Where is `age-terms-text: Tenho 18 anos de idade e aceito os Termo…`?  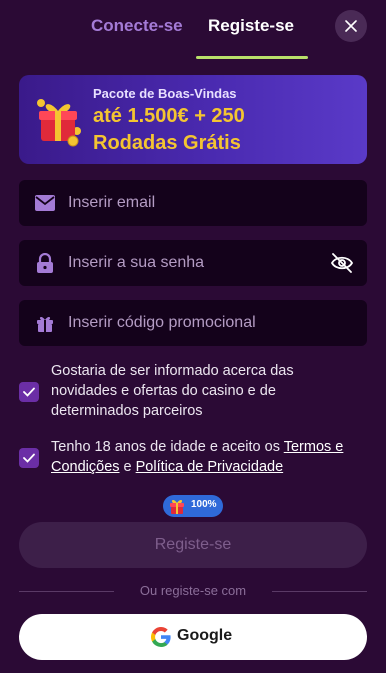
age-terms-text: Tenho 18 anos de idade e aceito os Termo… is located at coordinates (209, 457).